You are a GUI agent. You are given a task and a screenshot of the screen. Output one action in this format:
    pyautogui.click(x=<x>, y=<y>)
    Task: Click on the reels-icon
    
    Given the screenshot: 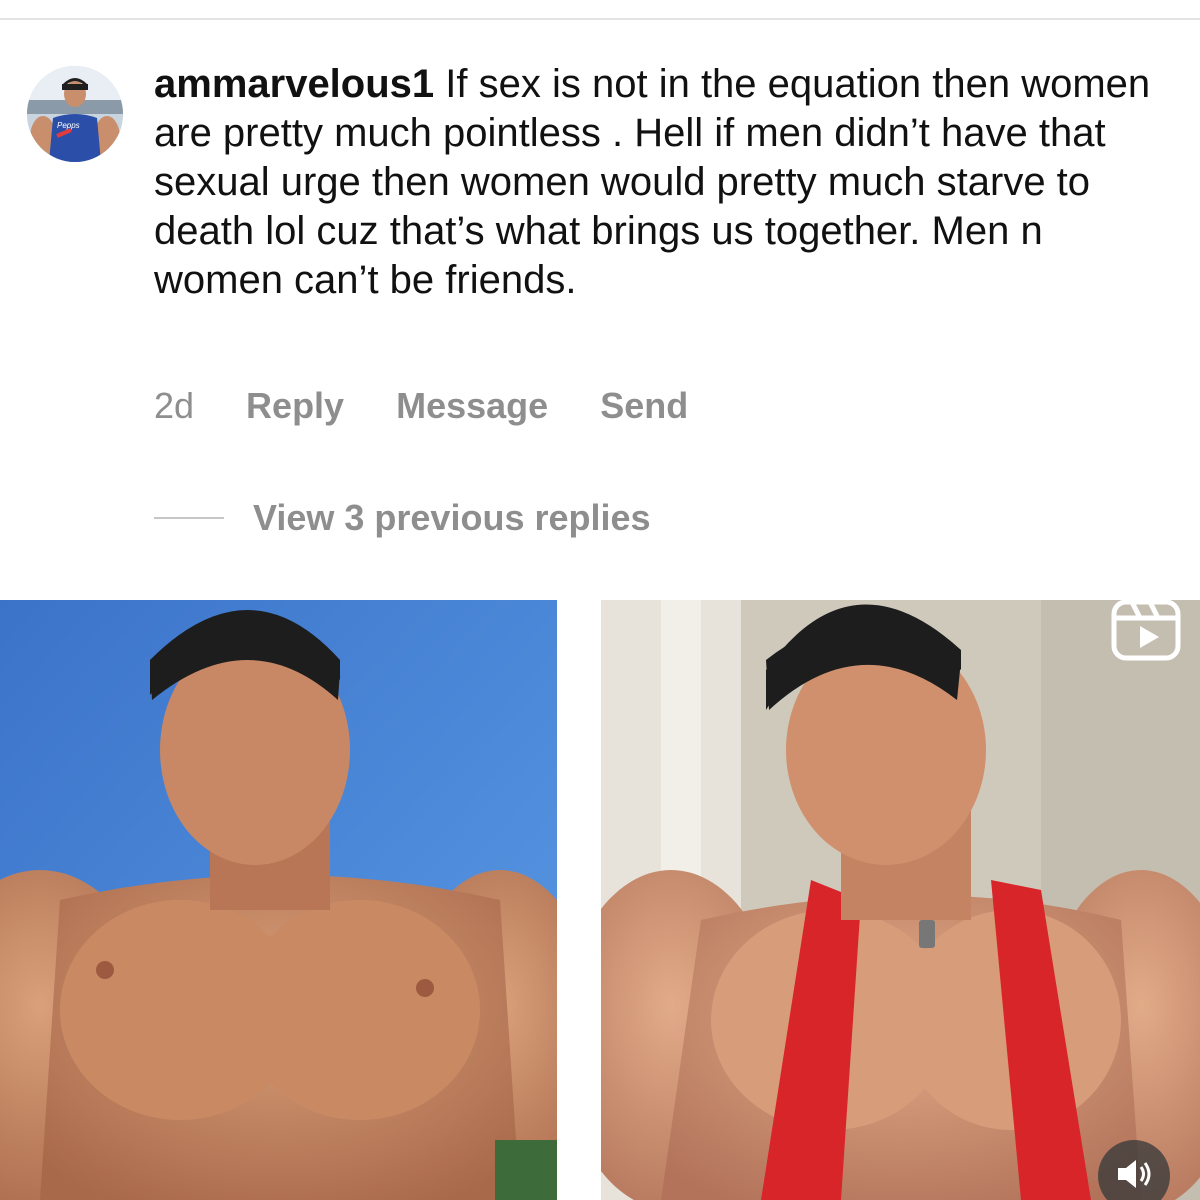 What is the action you would take?
    pyautogui.click(x=1146, y=630)
    